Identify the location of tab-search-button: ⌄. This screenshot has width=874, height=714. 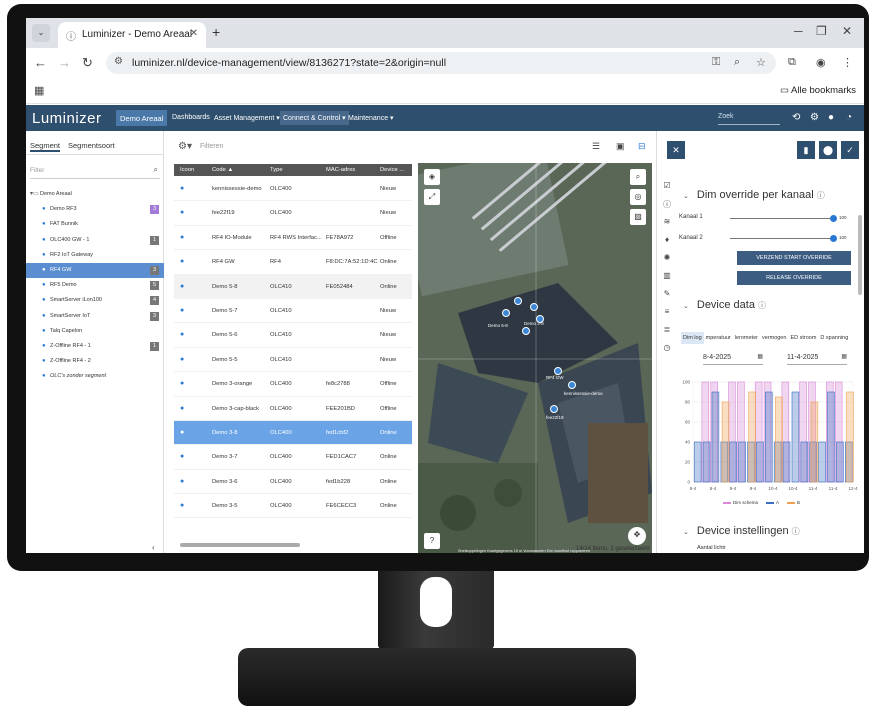
(41, 33).